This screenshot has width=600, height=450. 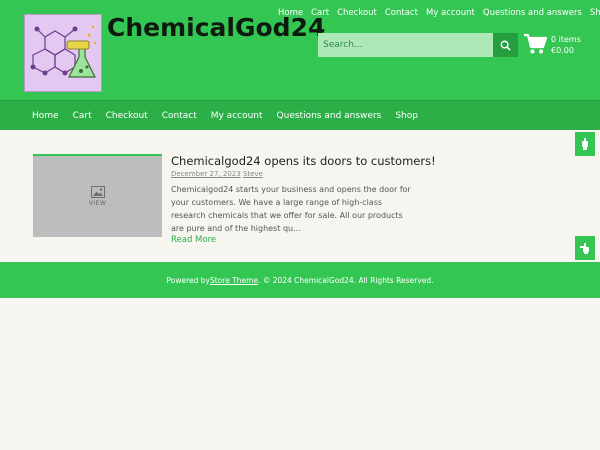 I want to click on side-toggle-button-bottom, so click(x=585, y=248).